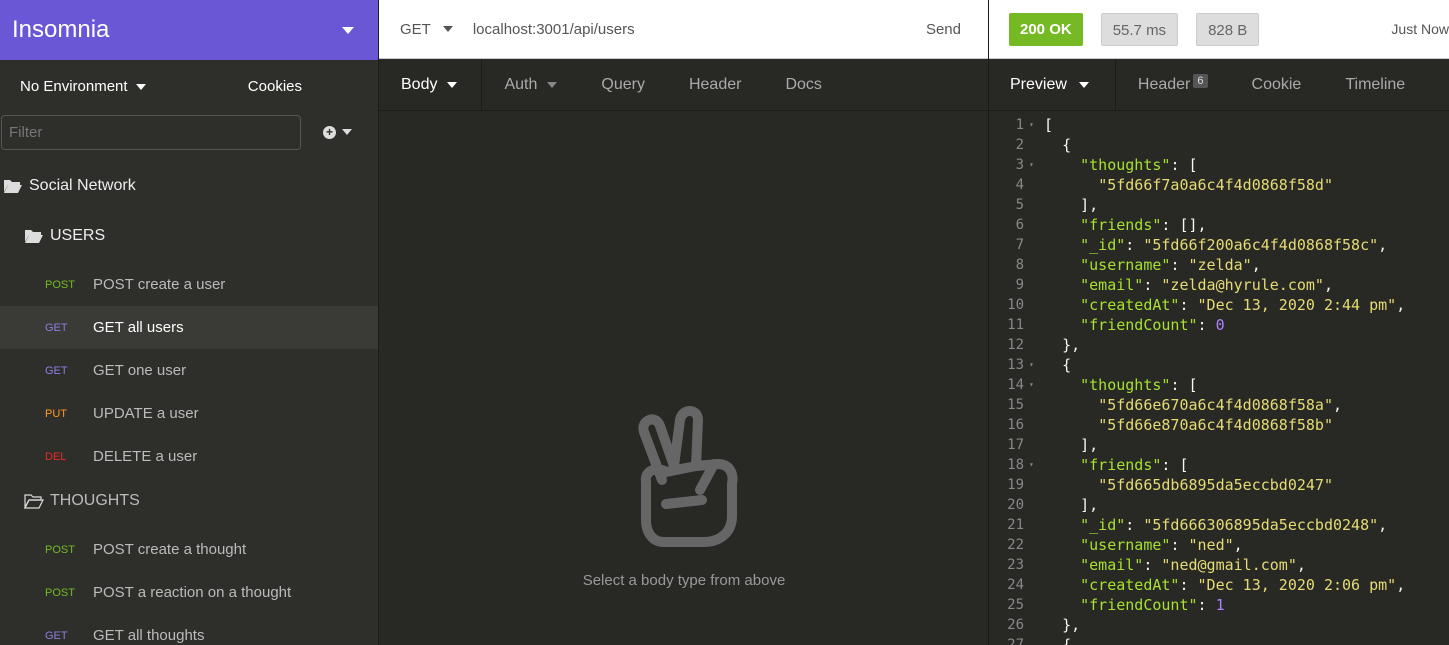  I want to click on code-text: "5fd66f7a0a6c4f4d0868f58d", so click(1215, 185).